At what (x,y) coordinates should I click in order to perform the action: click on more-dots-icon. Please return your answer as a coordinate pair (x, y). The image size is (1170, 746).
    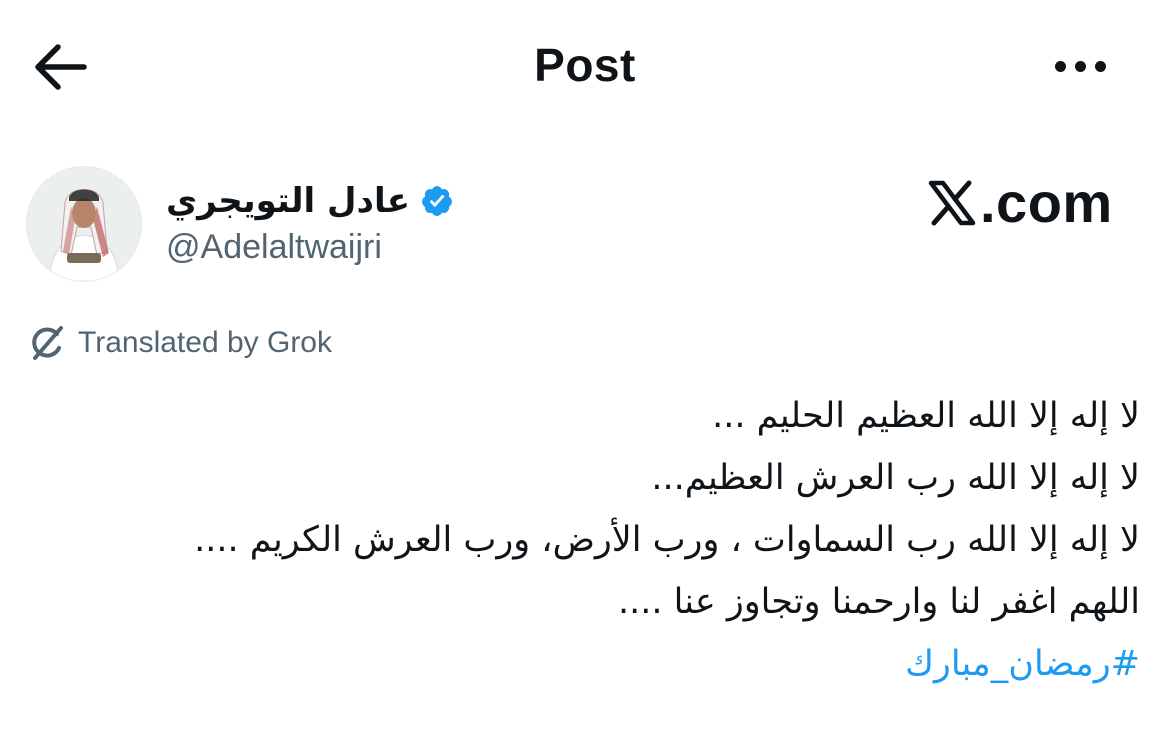
    Looking at the image, I should click on (1060, 66).